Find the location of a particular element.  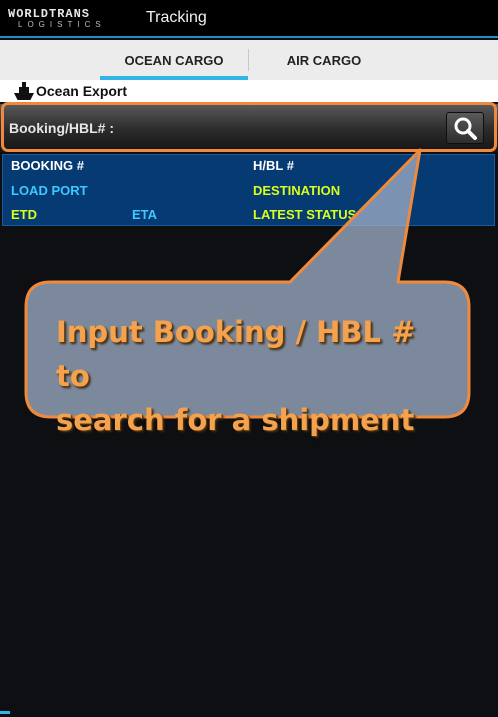

logo-tagline: LOGISTICS is located at coordinates (62, 24).